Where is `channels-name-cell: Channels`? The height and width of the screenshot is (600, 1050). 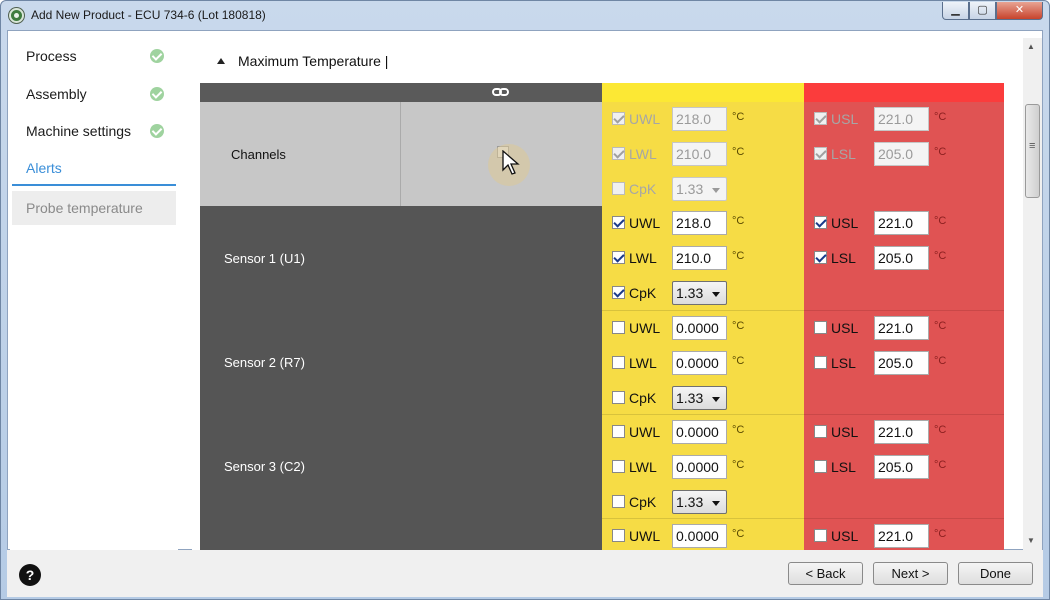 channels-name-cell: Channels is located at coordinates (300, 154).